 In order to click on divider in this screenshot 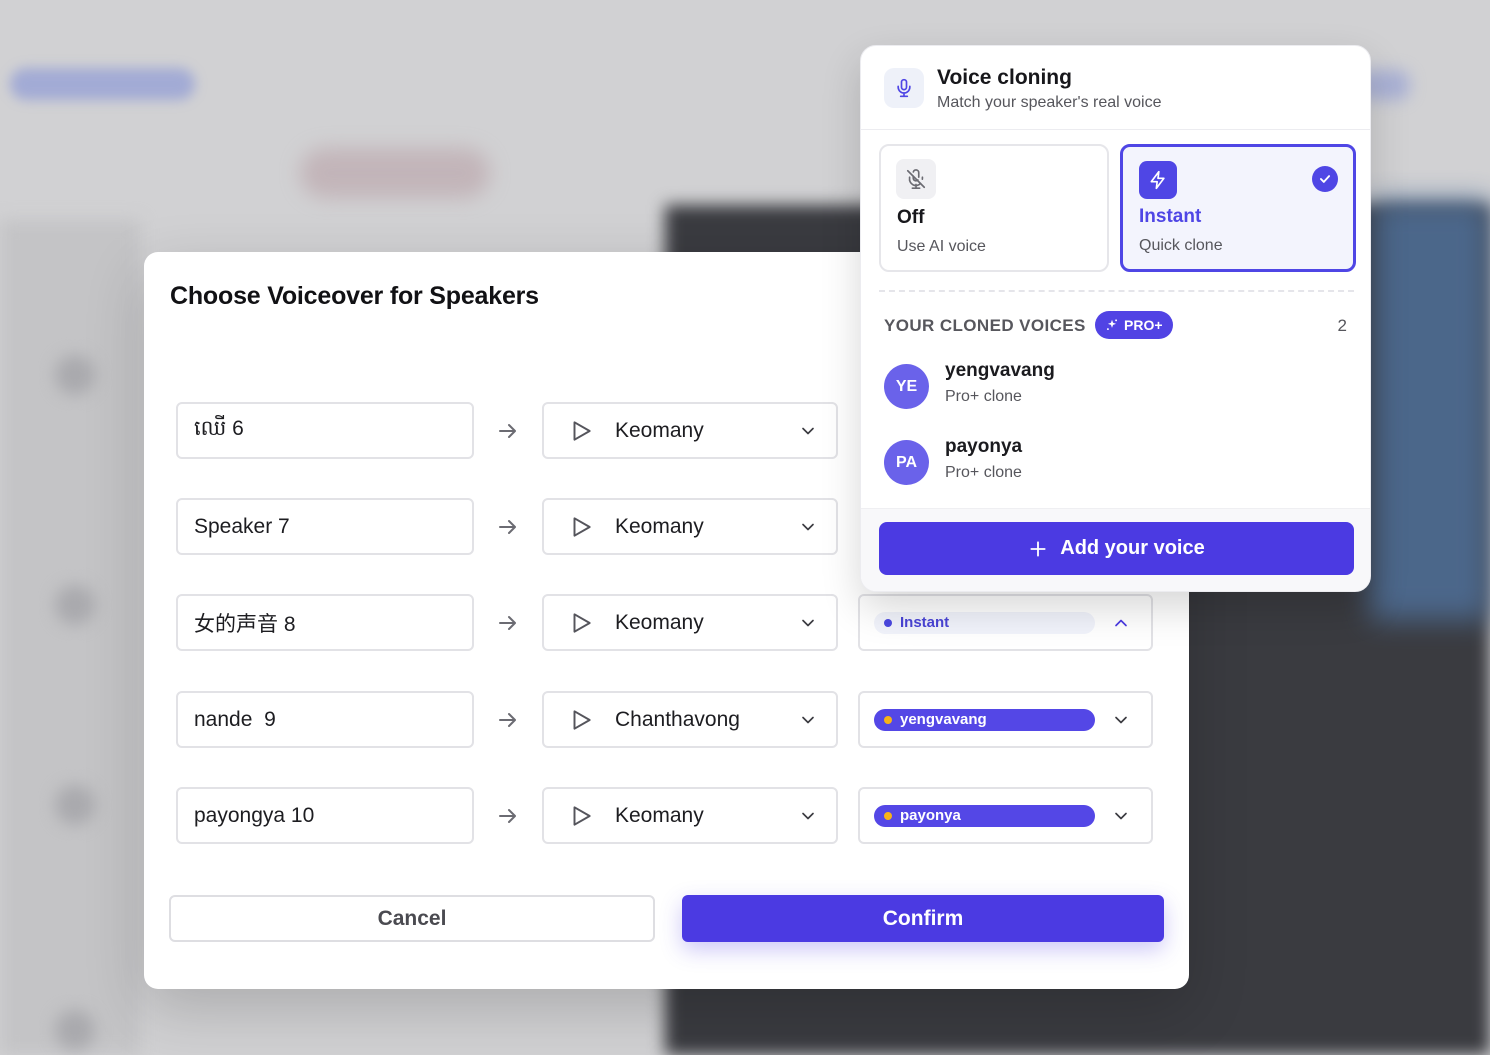, I will do `click(1116, 291)`.